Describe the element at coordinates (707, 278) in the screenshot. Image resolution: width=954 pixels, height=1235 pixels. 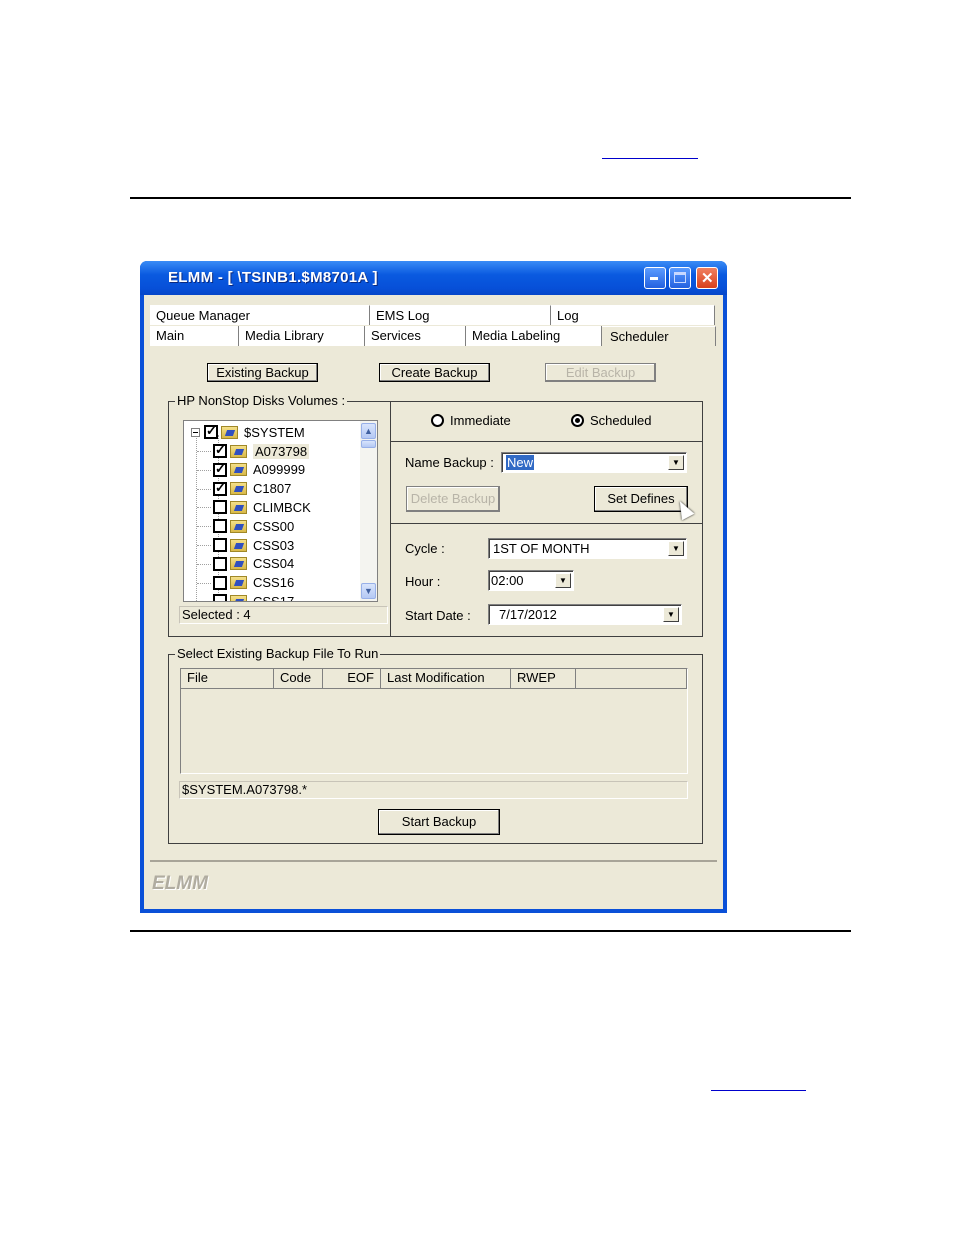
I see `close-button: ✕` at that location.